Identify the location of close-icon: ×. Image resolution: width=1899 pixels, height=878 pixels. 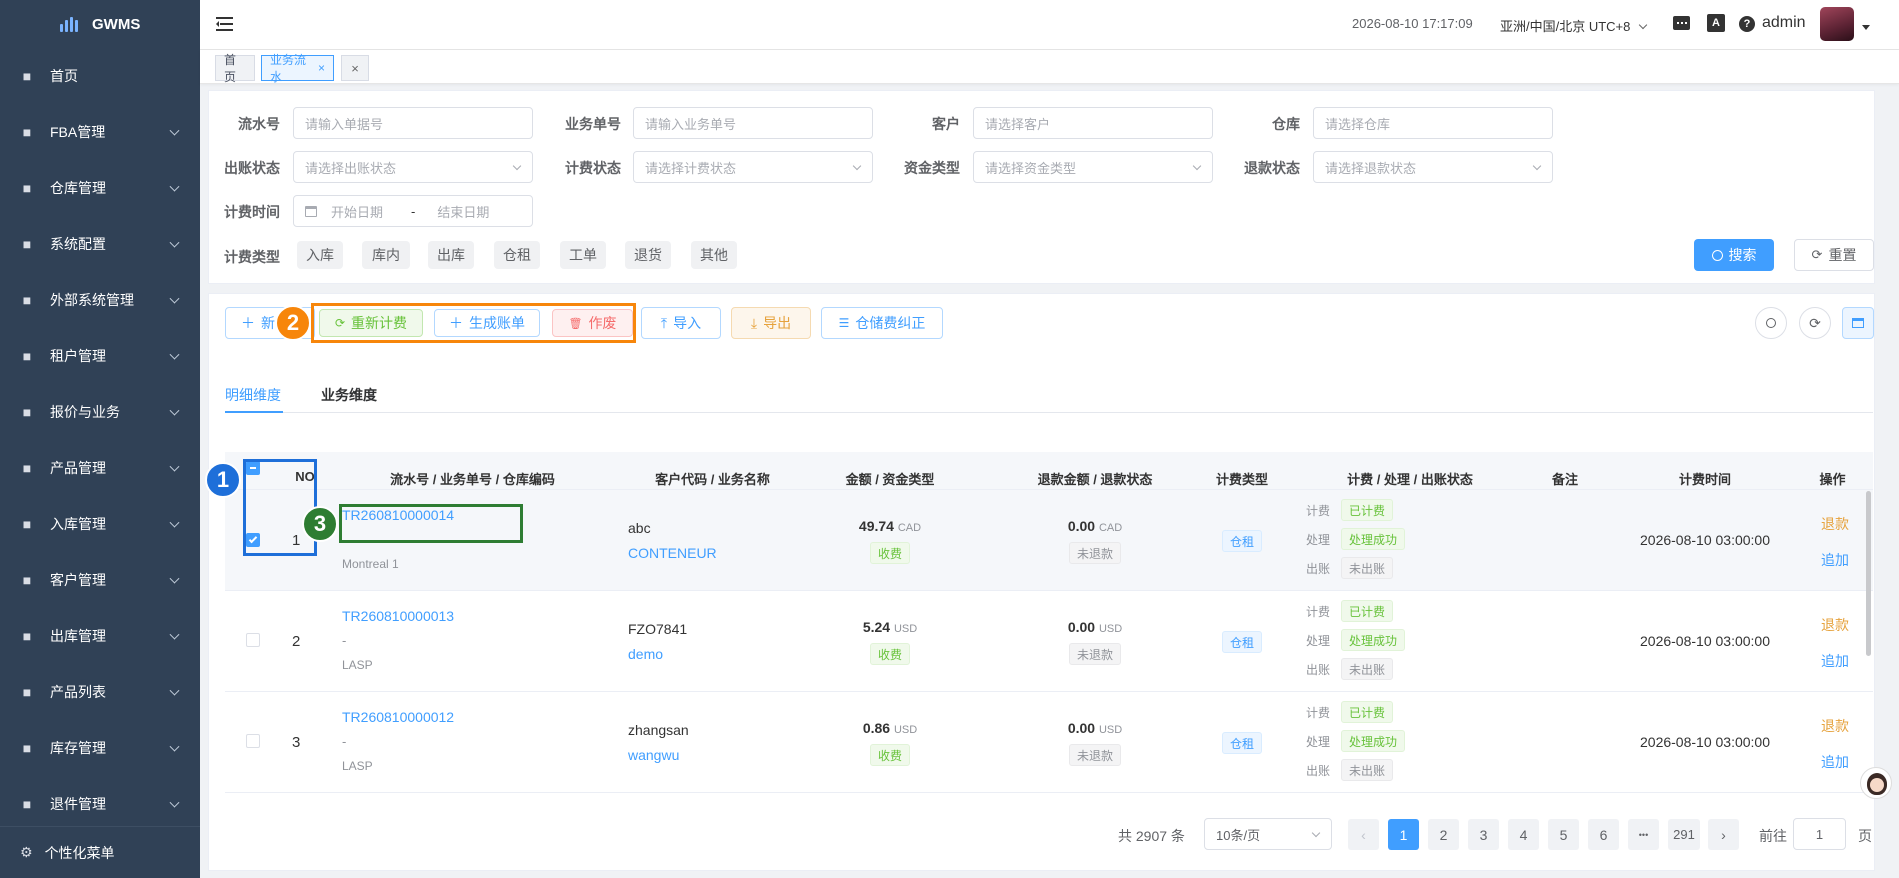
(321, 68).